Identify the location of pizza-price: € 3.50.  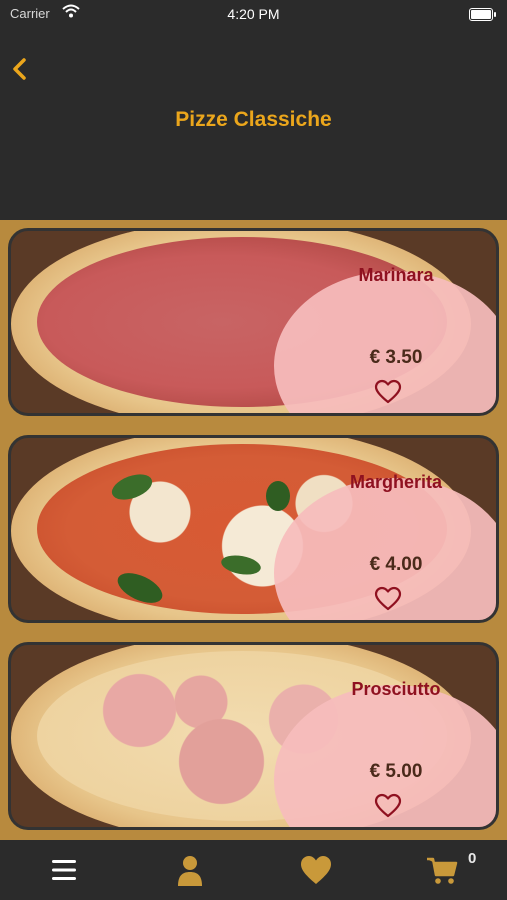
(396, 357).